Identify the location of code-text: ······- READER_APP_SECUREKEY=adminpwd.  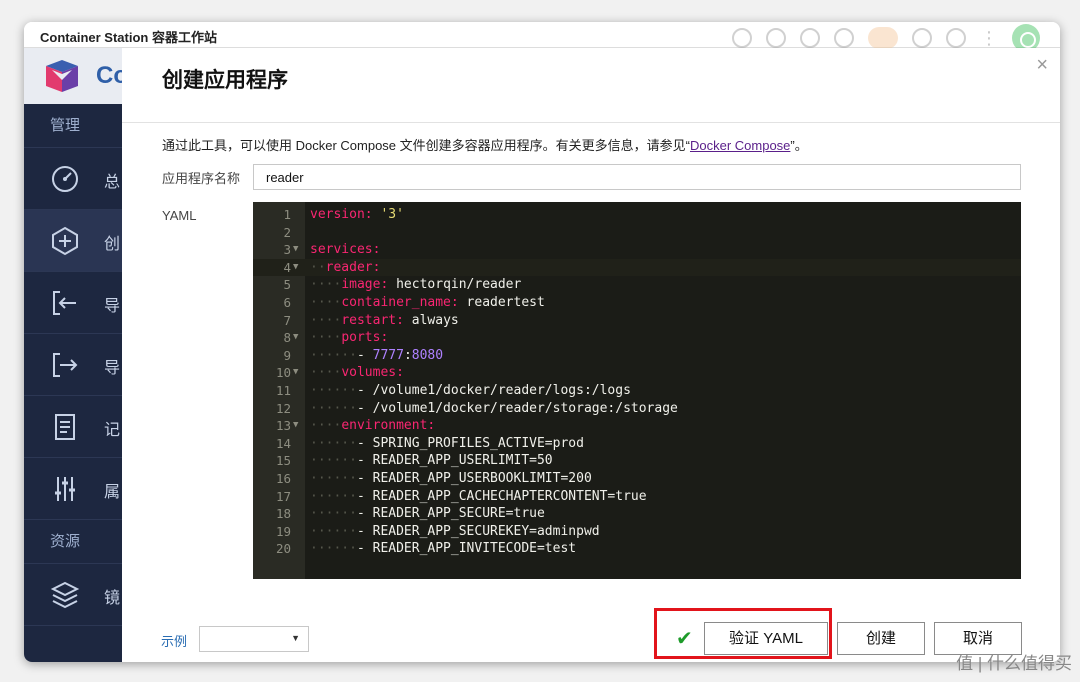
(455, 531).